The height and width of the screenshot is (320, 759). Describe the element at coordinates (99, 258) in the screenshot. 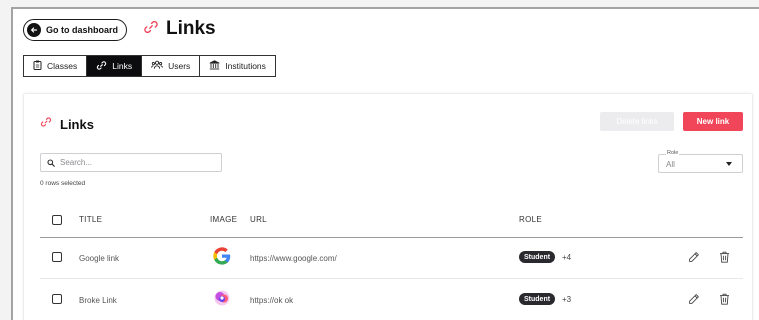

I see `row-title: Google link` at that location.